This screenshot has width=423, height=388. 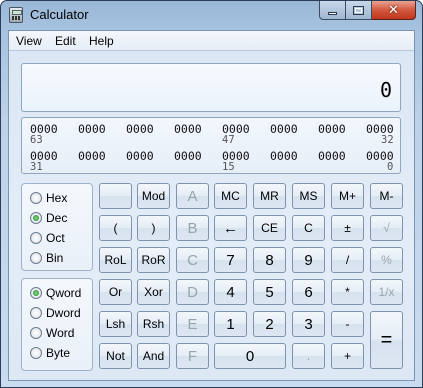 What do you see at coordinates (153, 324) in the screenshot?
I see `right-shift-key: Rsh` at bounding box center [153, 324].